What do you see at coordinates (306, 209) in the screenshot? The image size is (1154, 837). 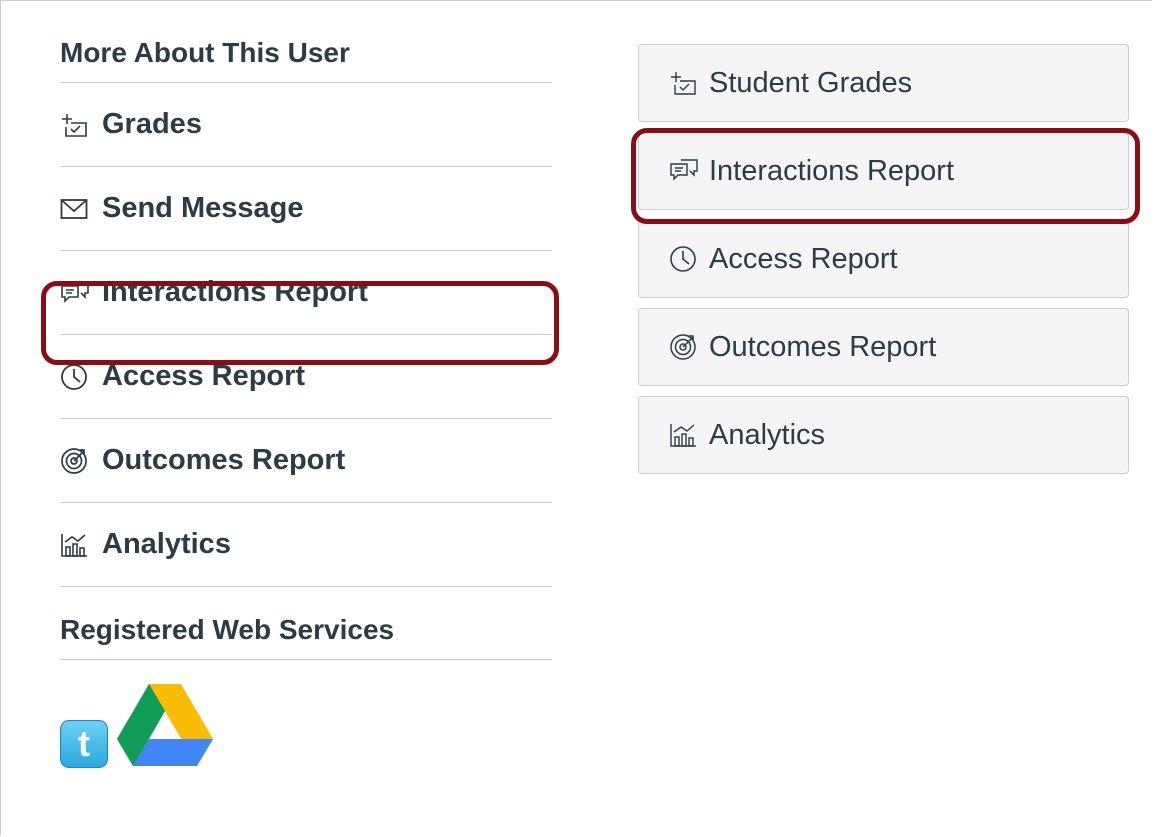 I see `send-message-link: Send Message` at bounding box center [306, 209].